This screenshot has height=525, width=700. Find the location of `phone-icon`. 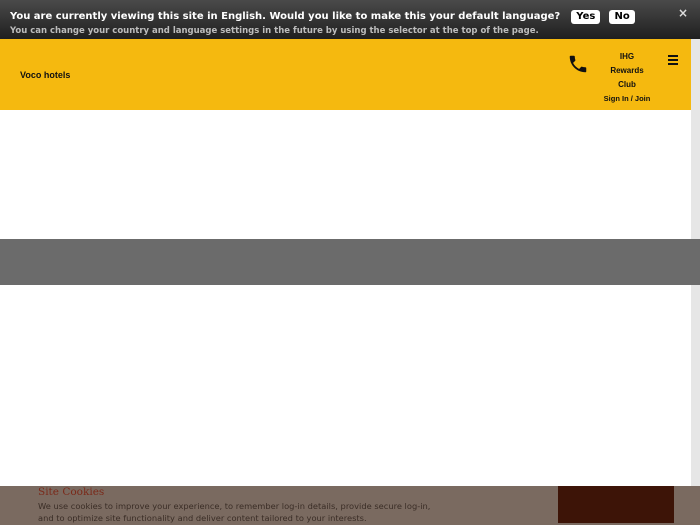

phone-icon is located at coordinates (578, 64).